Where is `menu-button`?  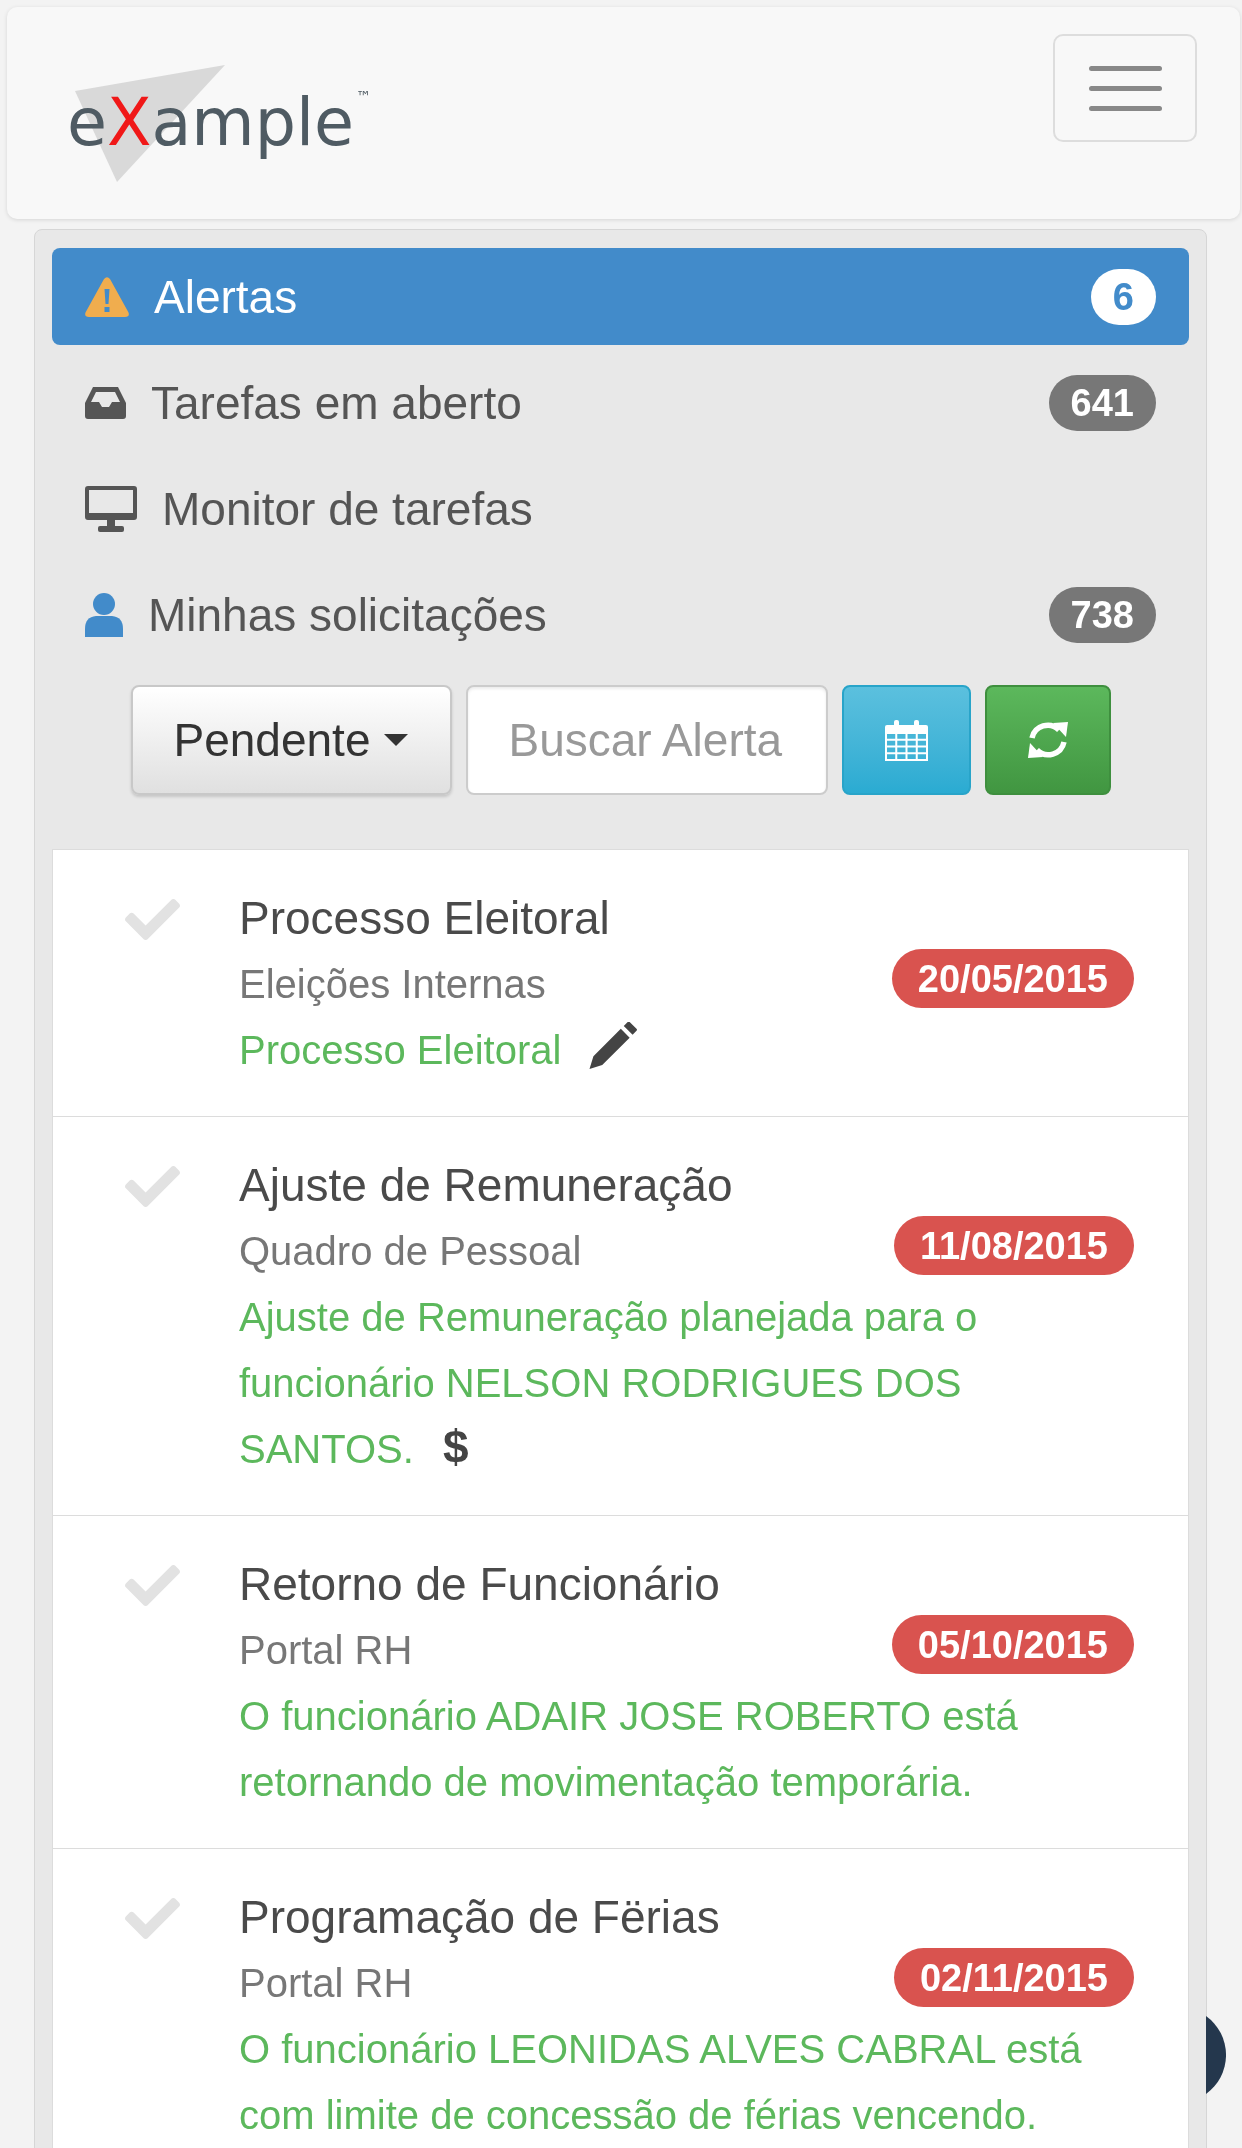
menu-button is located at coordinates (1125, 88).